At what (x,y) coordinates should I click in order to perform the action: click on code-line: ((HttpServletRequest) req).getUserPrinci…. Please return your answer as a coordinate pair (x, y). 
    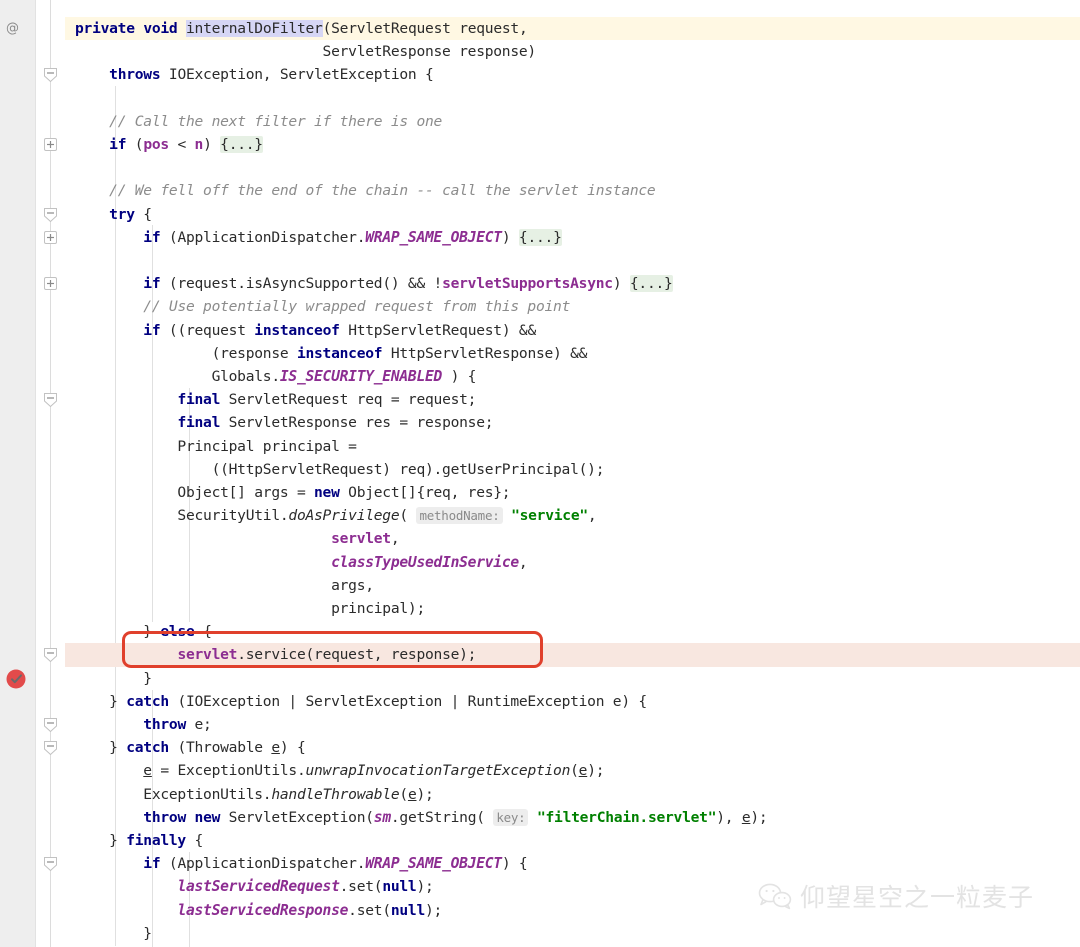
    Looking at the image, I should click on (540, 469).